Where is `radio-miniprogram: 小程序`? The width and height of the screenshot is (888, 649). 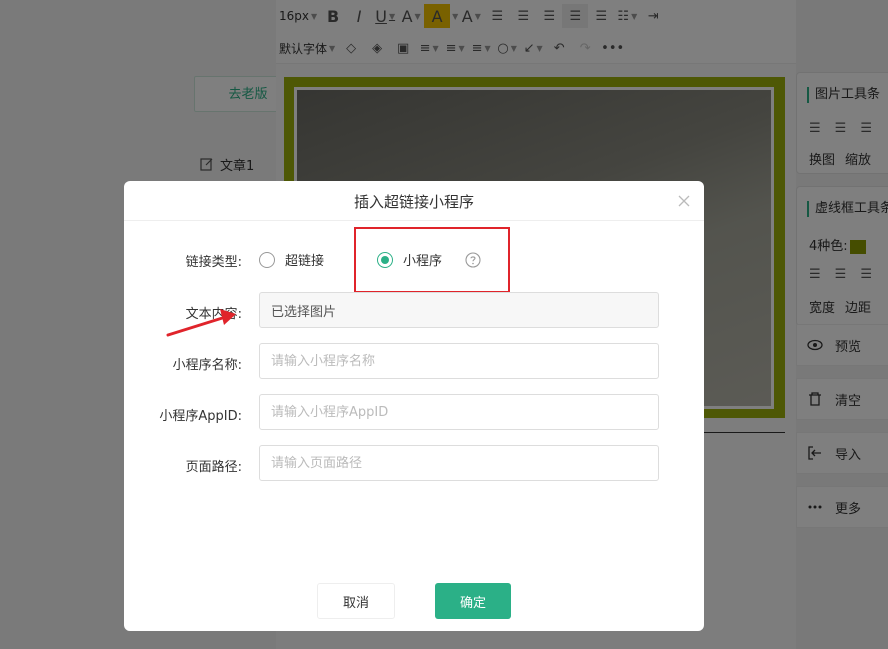 radio-miniprogram: 小程序 is located at coordinates (409, 259).